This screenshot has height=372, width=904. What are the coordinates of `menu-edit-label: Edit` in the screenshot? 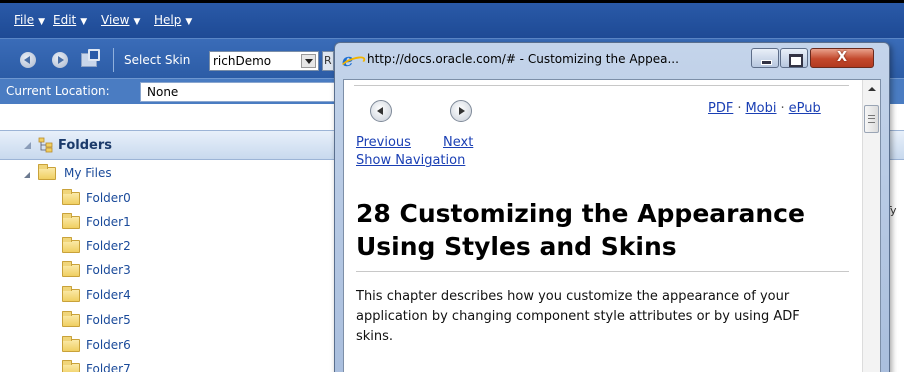 It's located at (65, 20).